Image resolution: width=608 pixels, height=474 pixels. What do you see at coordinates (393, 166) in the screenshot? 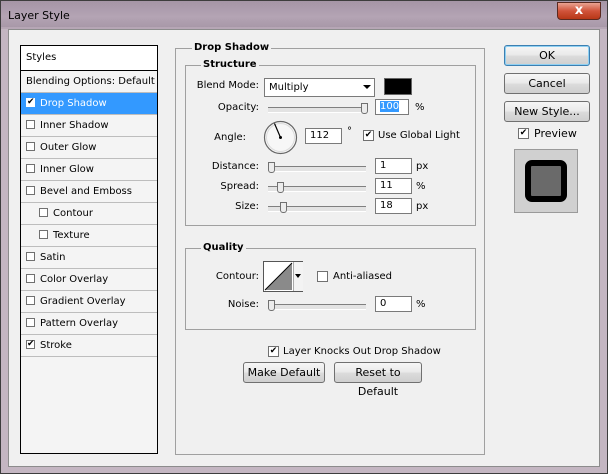
I see `distance-input: 1` at bounding box center [393, 166].